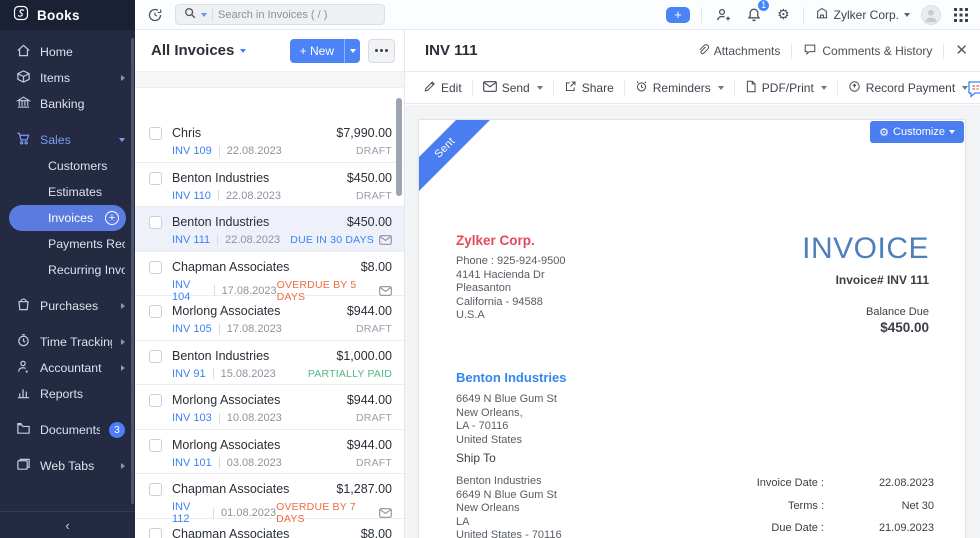  What do you see at coordinates (249, 290) in the screenshot?
I see `invoice-date: 17.08.2023` at bounding box center [249, 290].